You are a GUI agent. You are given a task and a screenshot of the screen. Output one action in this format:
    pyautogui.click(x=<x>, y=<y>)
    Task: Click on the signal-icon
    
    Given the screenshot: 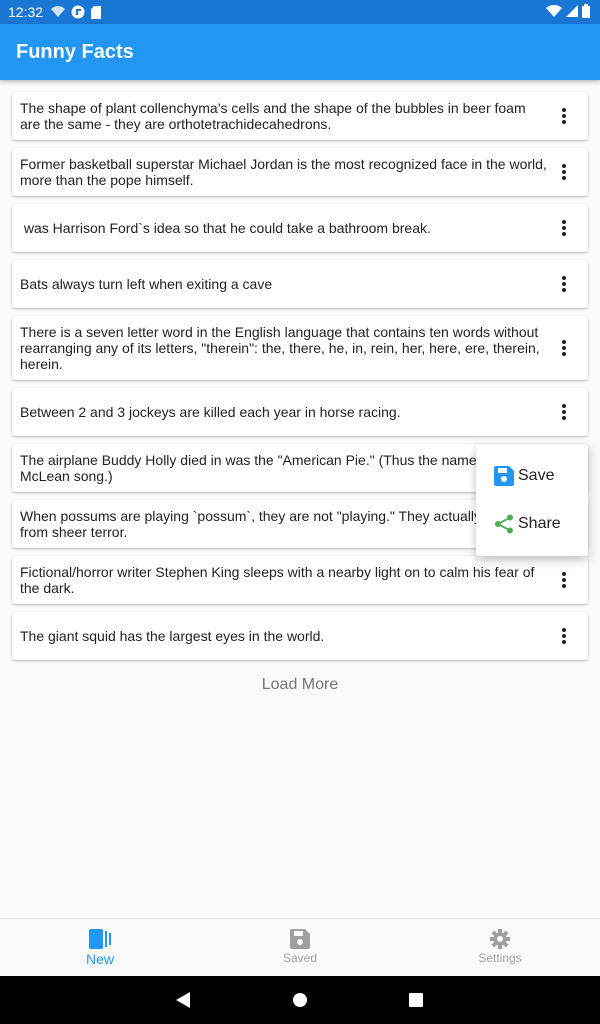 What is the action you would take?
    pyautogui.click(x=572, y=11)
    